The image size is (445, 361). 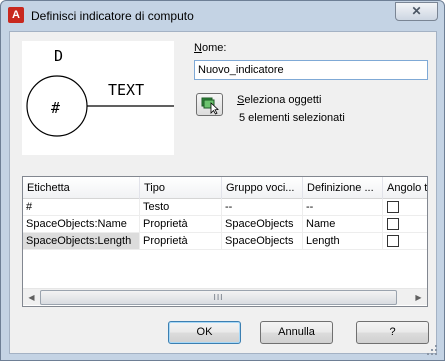 What do you see at coordinates (112, 16) in the screenshot?
I see `dialog-title: Definisci indicatore di computo` at bounding box center [112, 16].